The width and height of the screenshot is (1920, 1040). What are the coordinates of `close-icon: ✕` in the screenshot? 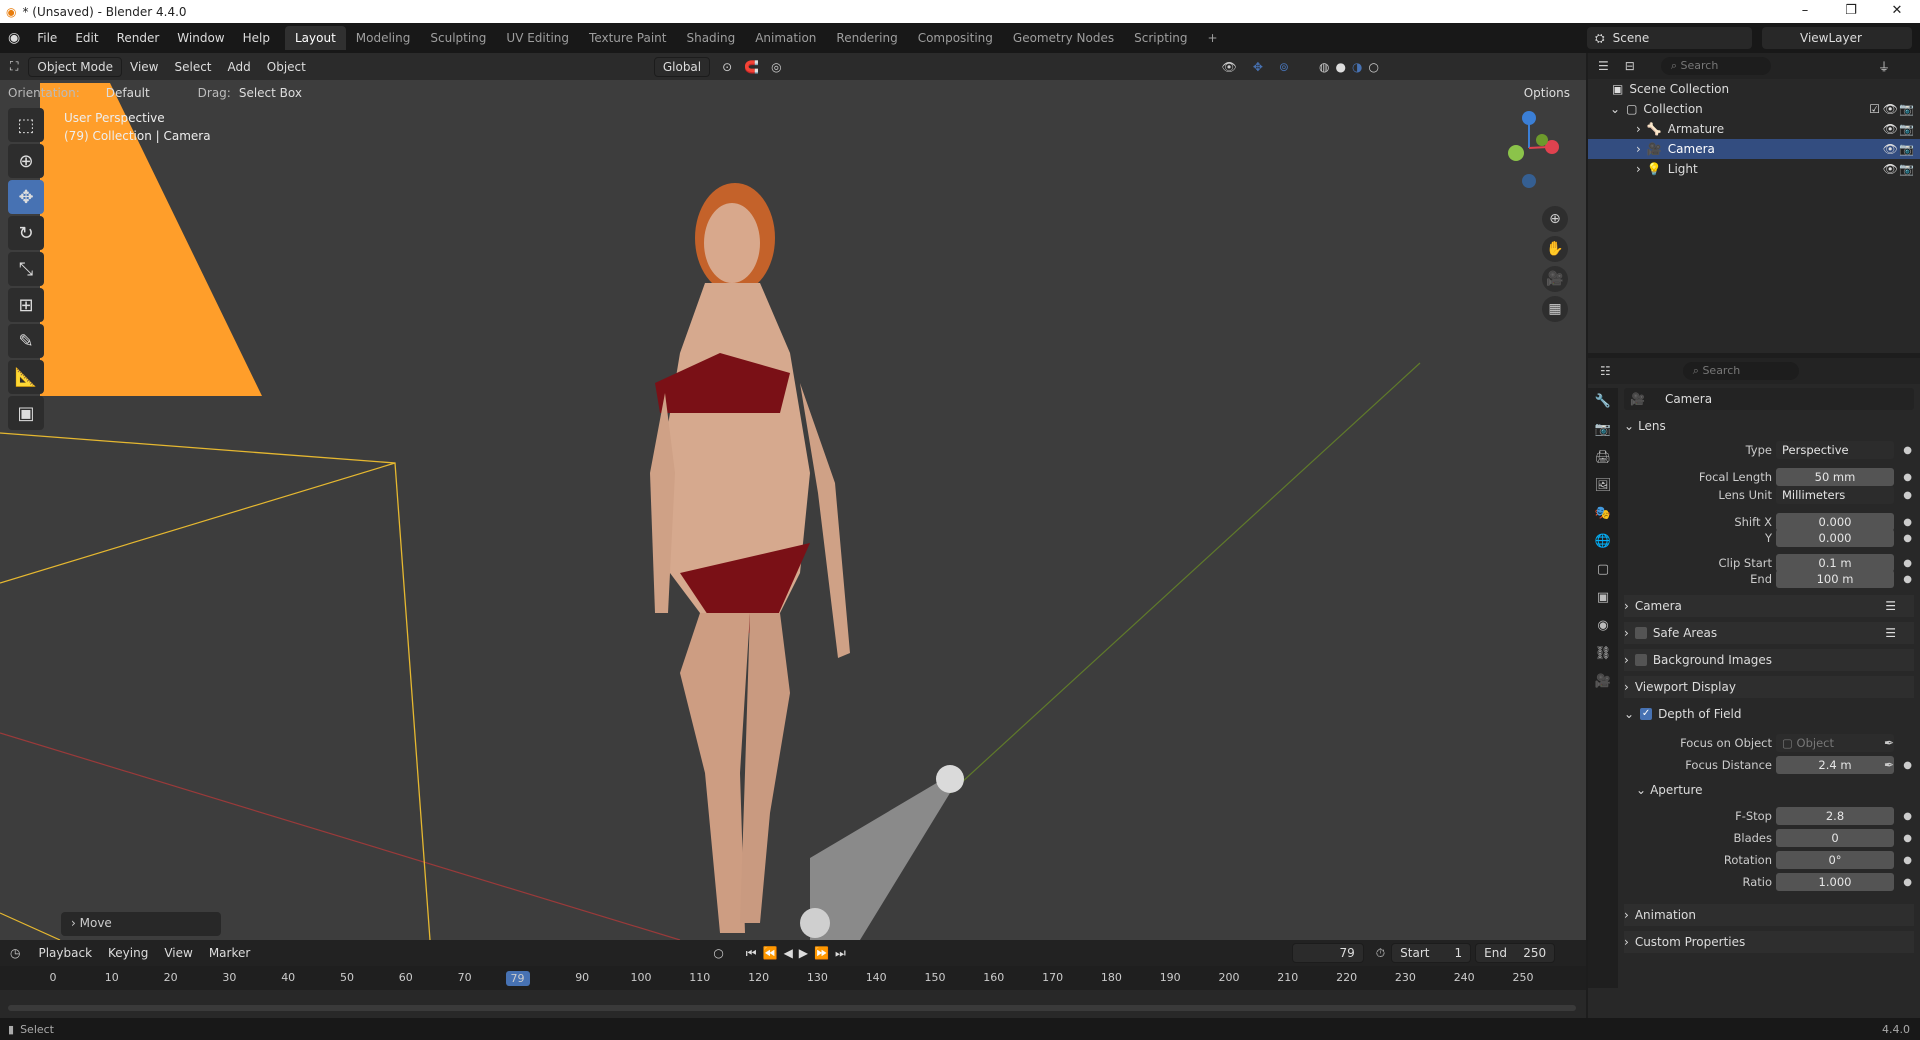 It's located at (1897, 11).